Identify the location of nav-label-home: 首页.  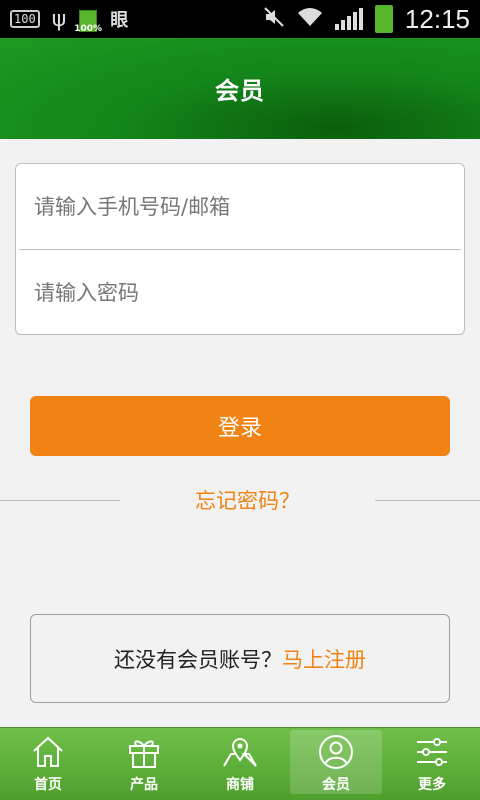
(48, 785).